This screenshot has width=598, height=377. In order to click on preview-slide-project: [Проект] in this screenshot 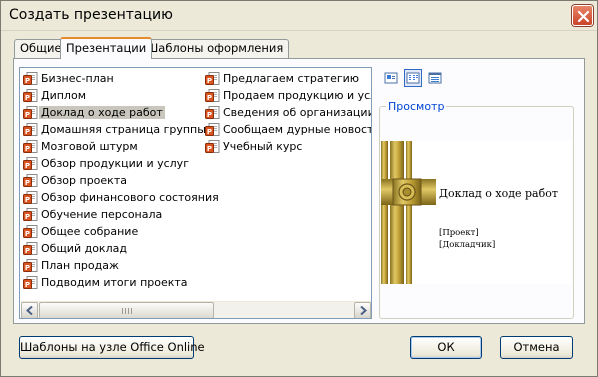, I will do `click(459, 233)`.